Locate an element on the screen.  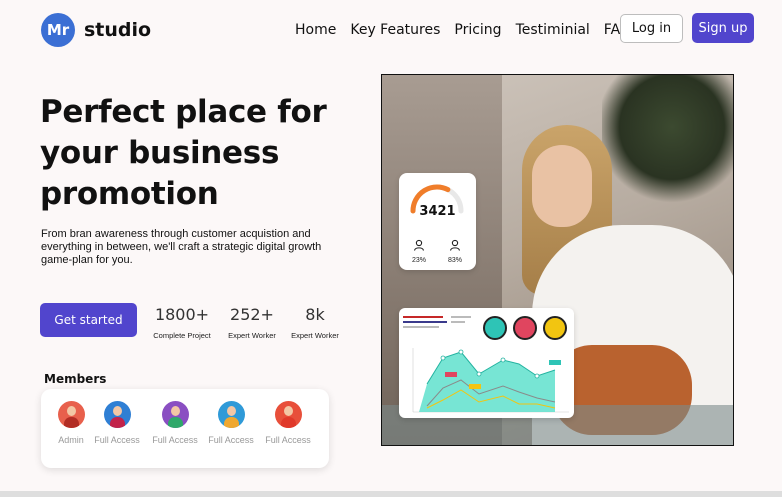
nav-testimonial: Testiminial is located at coordinates (553, 30).